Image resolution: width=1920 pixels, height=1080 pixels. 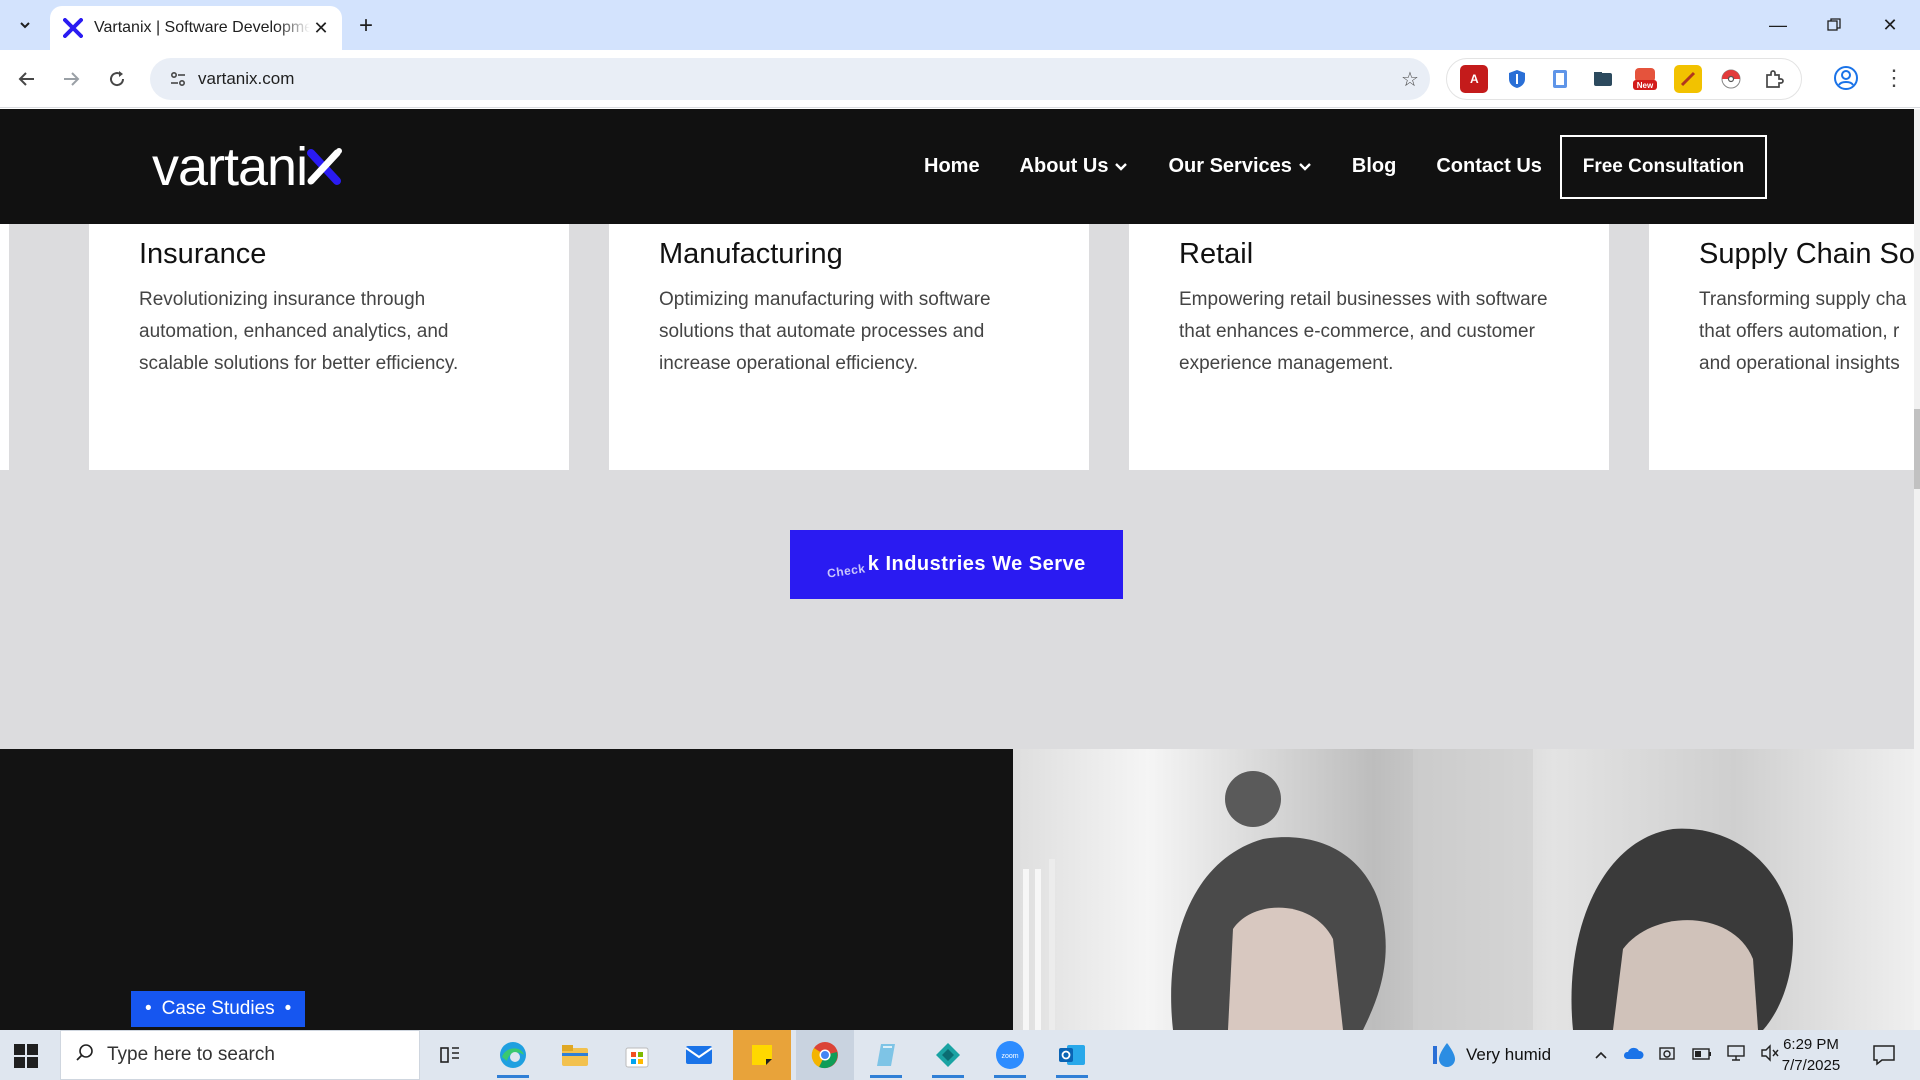 What do you see at coordinates (1410, 79) in the screenshot?
I see `bookmark-star-icon: ☆` at bounding box center [1410, 79].